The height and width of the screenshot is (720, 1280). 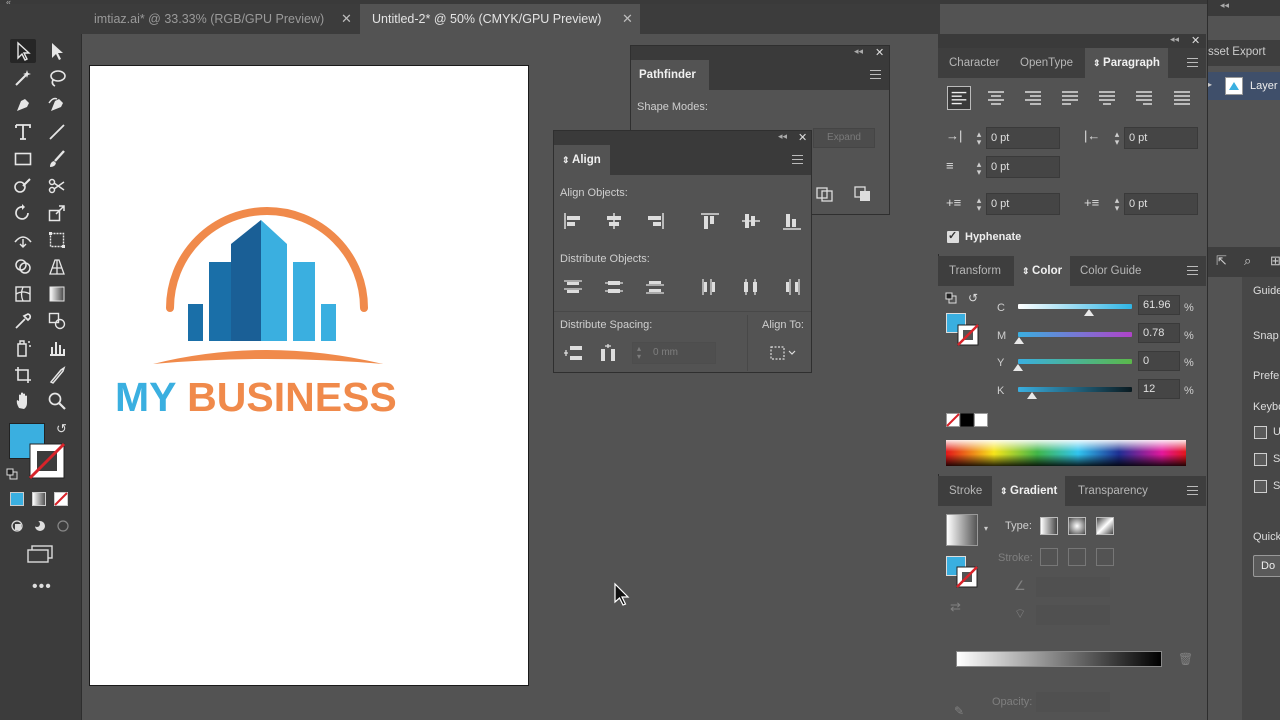 What do you see at coordinates (710, 221) in the screenshot?
I see `vertical-align-top-icon` at bounding box center [710, 221].